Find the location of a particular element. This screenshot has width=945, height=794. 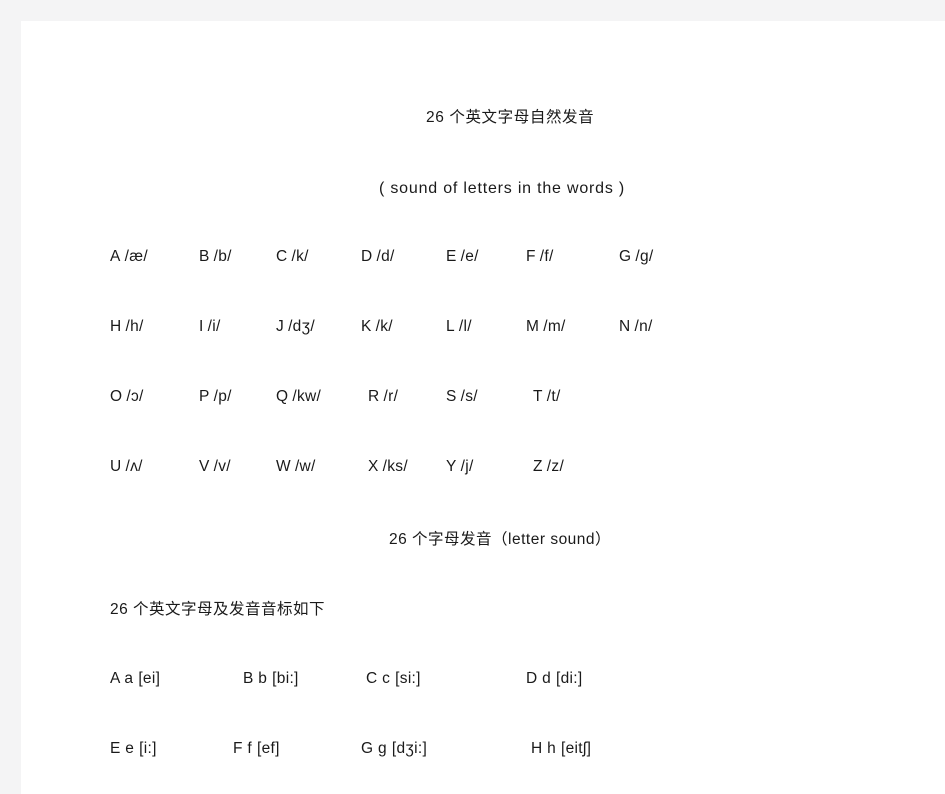

phonics-letter: C is located at coordinates (282, 256).